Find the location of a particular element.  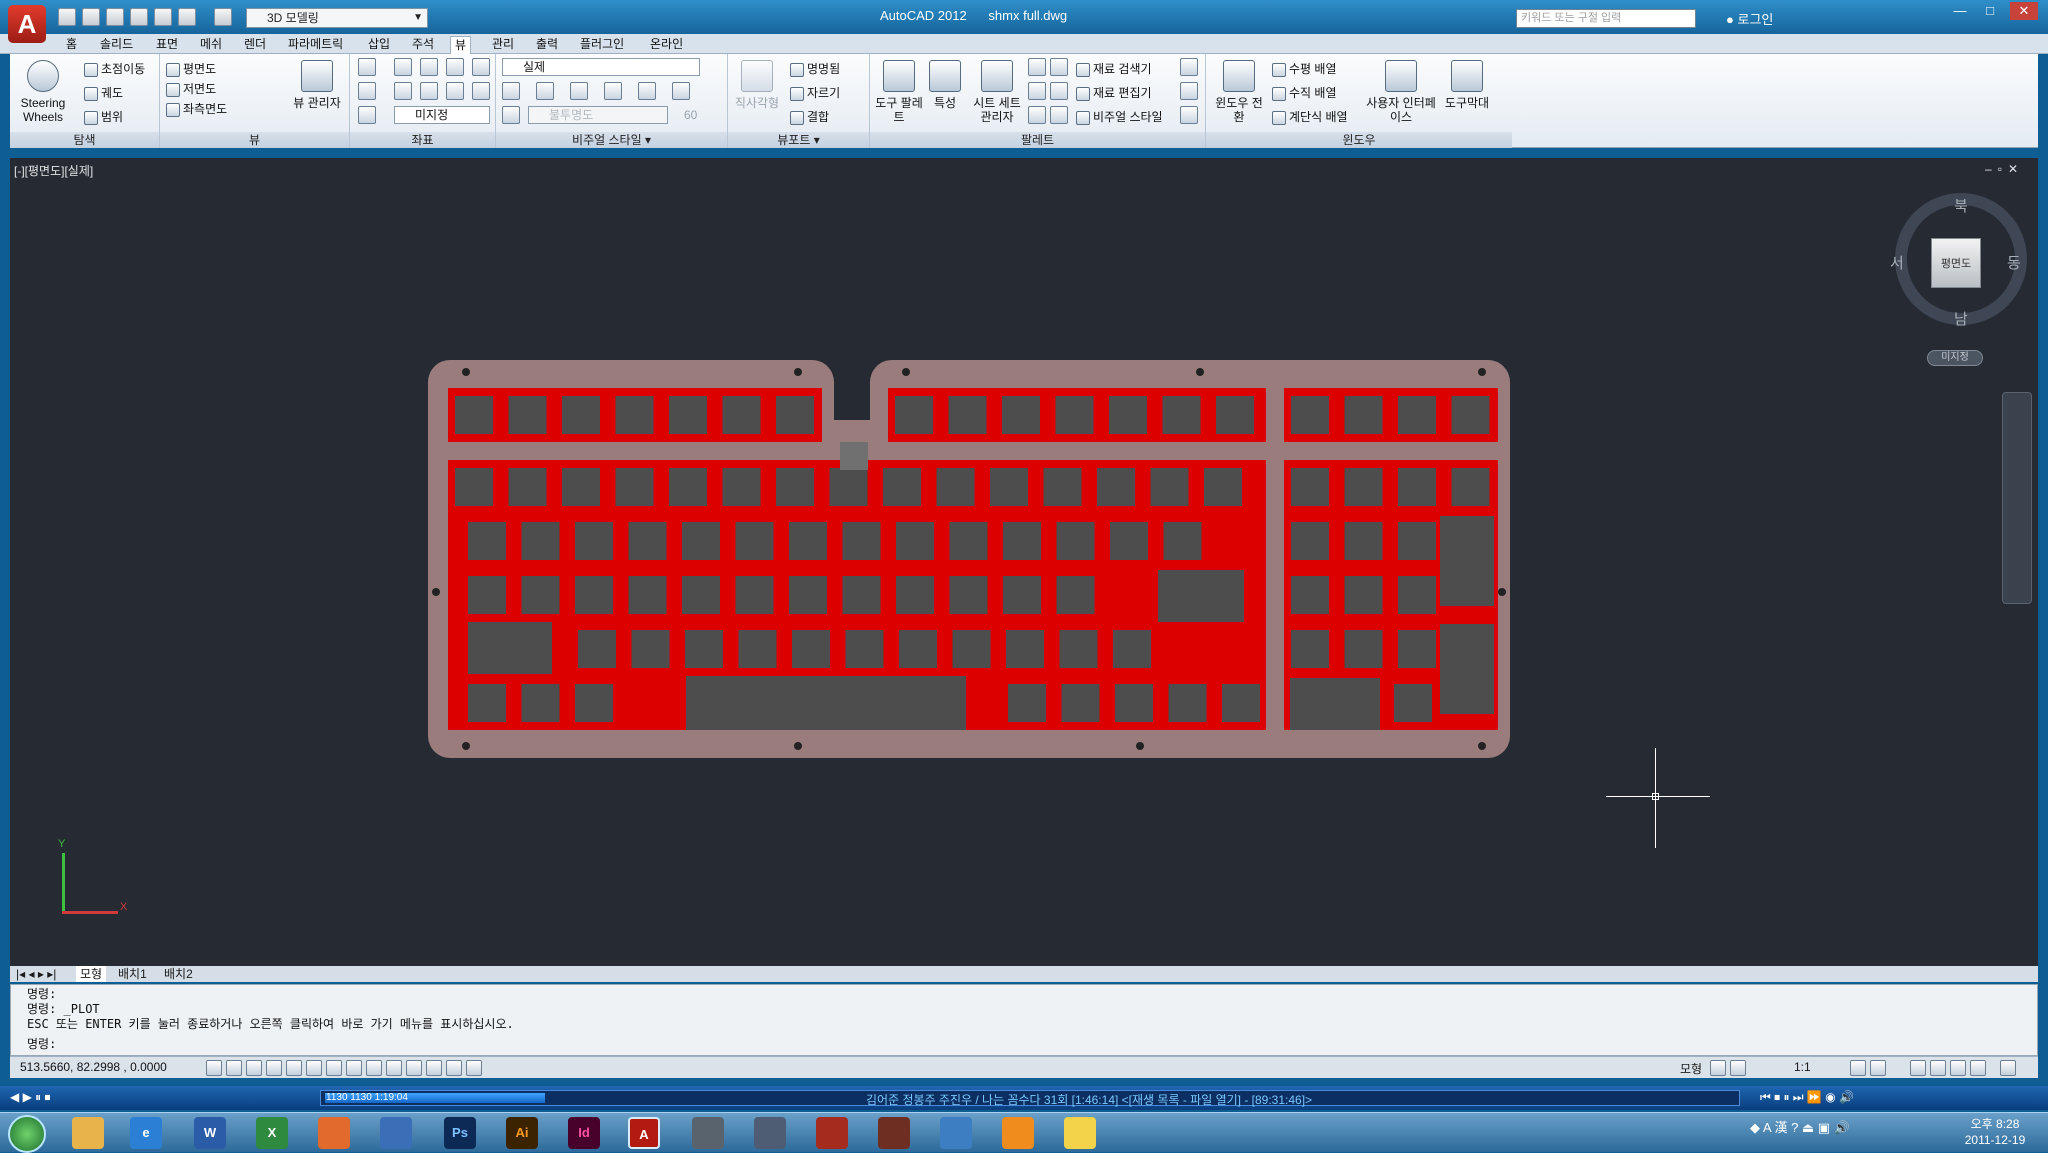

lock-icon is located at coordinates (1938, 1068).